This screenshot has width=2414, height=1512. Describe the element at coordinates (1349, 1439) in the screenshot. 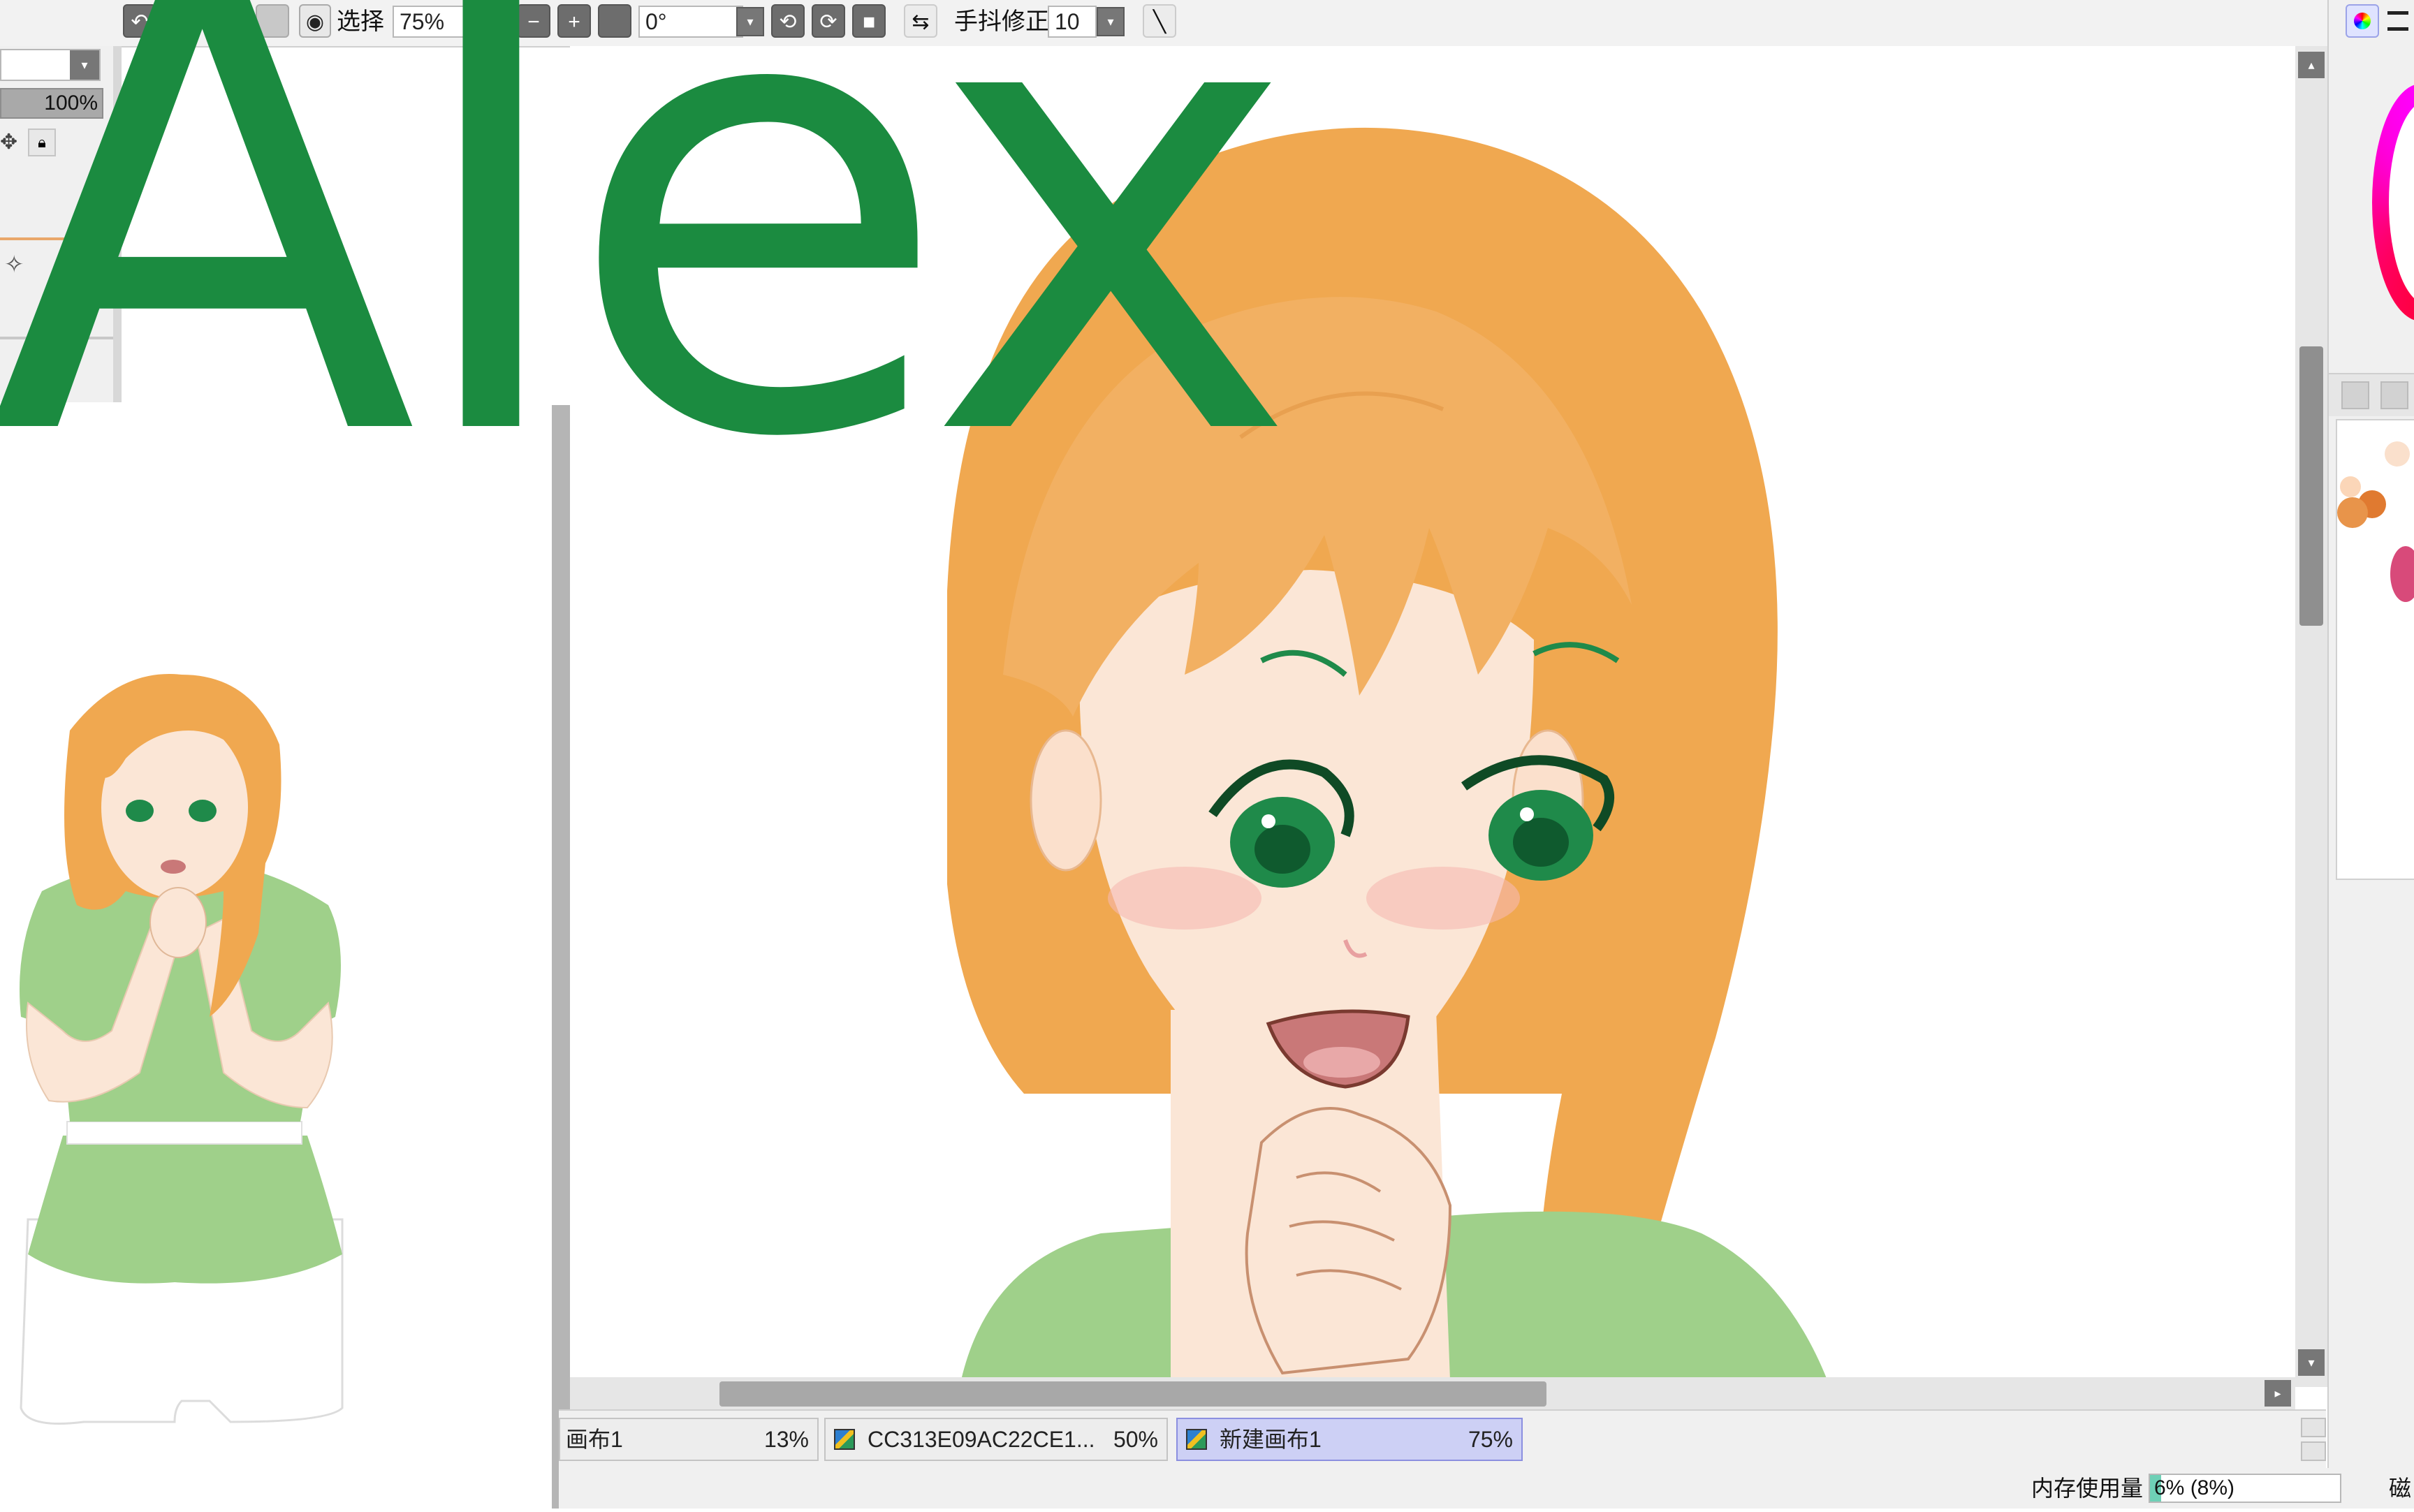

I see `doc-tab-new-canvas: 新建画布1 75%` at that location.